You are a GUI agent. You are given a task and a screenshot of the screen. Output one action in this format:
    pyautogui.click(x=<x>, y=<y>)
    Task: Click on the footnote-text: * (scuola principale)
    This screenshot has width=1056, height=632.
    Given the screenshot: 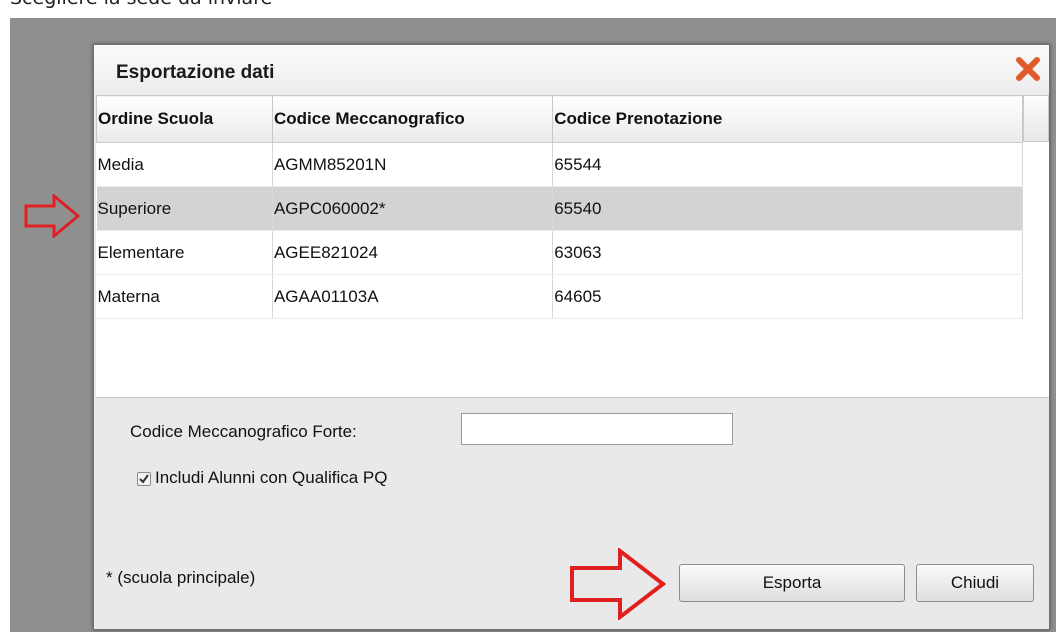 What is the action you would take?
    pyautogui.click(x=181, y=577)
    